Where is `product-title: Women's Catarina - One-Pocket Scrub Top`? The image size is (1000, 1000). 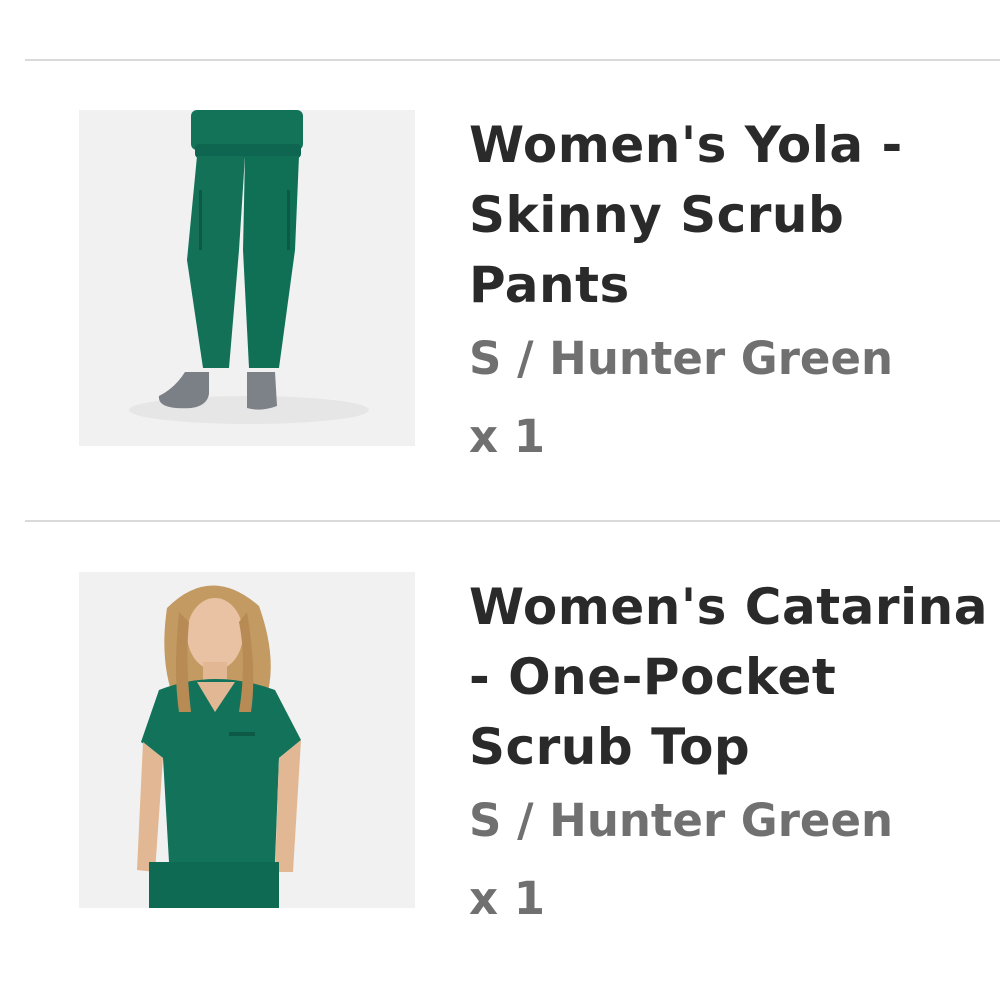
product-title: Women's Catarina - One-Pocket Scrub Top is located at coordinates (729, 677).